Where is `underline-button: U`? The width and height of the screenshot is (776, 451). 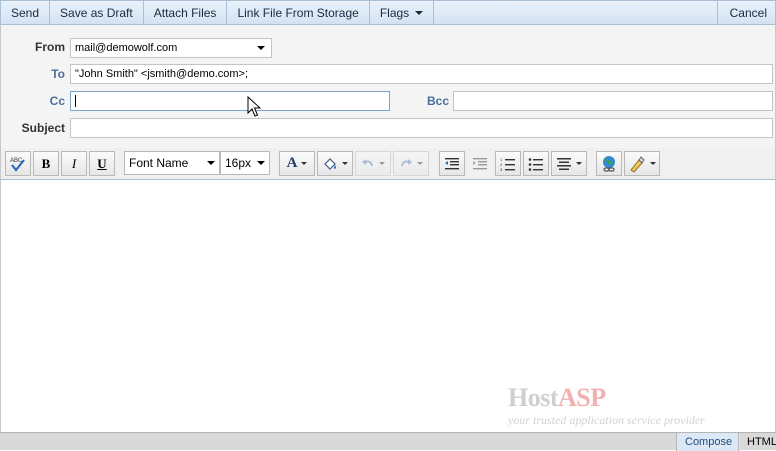
underline-button: U is located at coordinates (102, 163).